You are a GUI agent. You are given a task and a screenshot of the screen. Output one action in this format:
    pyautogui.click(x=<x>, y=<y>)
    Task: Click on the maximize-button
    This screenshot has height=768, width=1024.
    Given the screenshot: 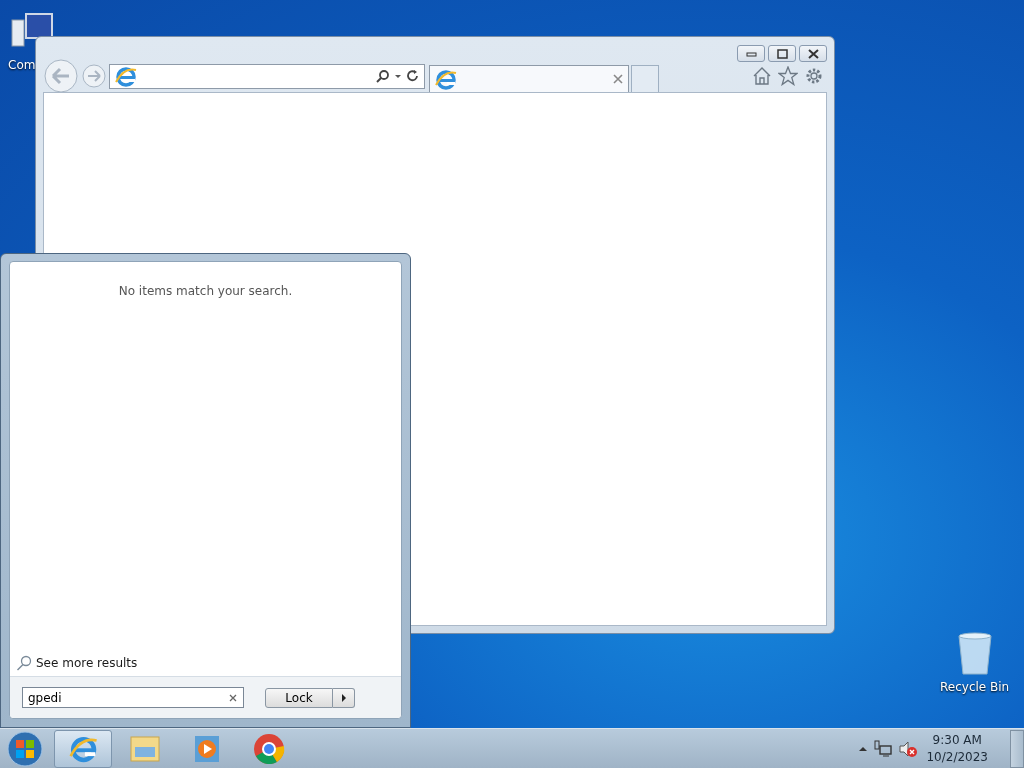 What is the action you would take?
    pyautogui.click(x=782, y=53)
    